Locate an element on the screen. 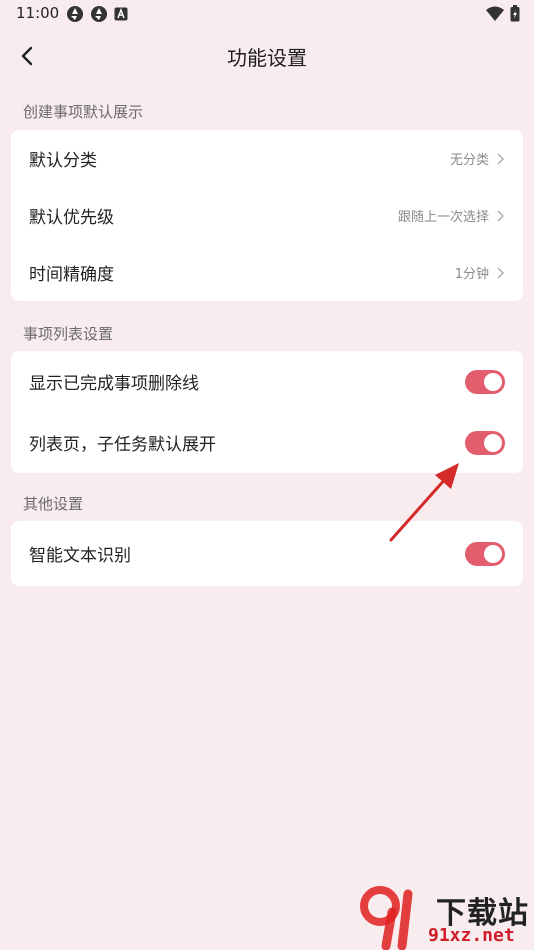  watermark-site: 91xz.net is located at coordinates (471, 935).